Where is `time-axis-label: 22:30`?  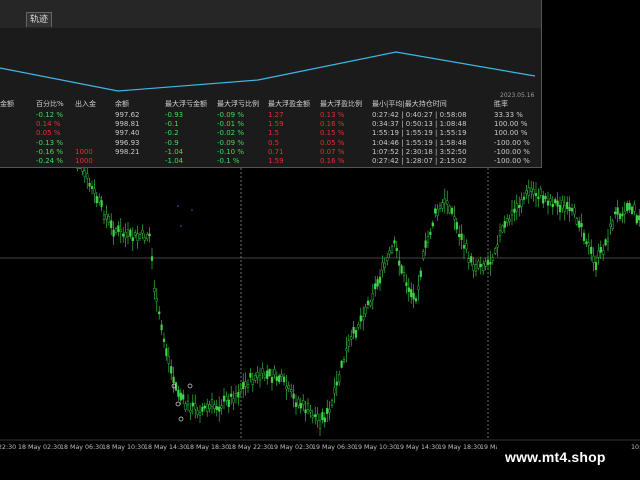 time-axis-label: 22:30 is located at coordinates (8, 447).